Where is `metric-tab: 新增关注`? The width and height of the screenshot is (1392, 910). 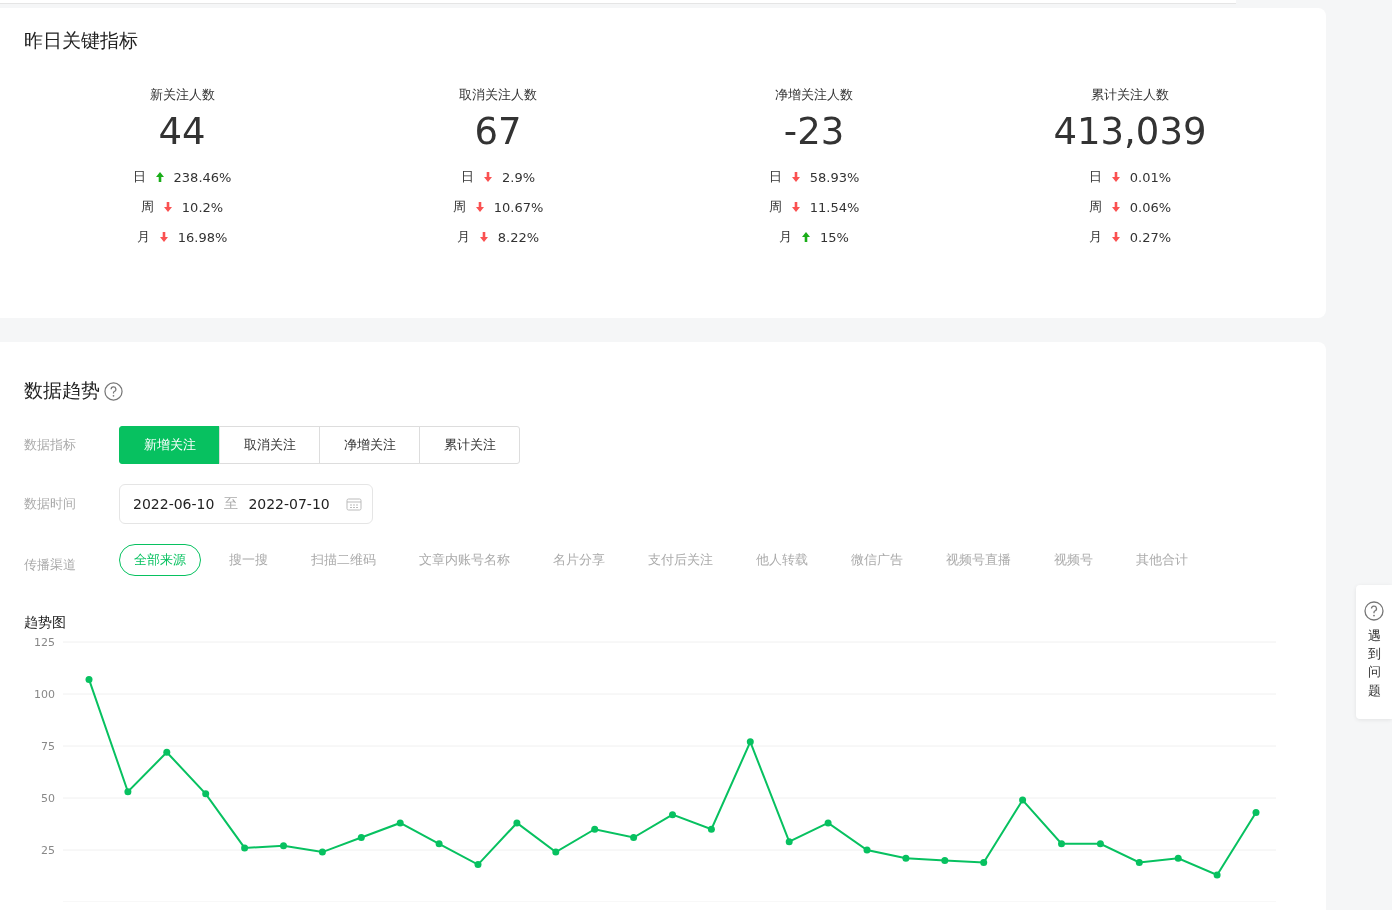
metric-tab: 新增关注 is located at coordinates (169, 445).